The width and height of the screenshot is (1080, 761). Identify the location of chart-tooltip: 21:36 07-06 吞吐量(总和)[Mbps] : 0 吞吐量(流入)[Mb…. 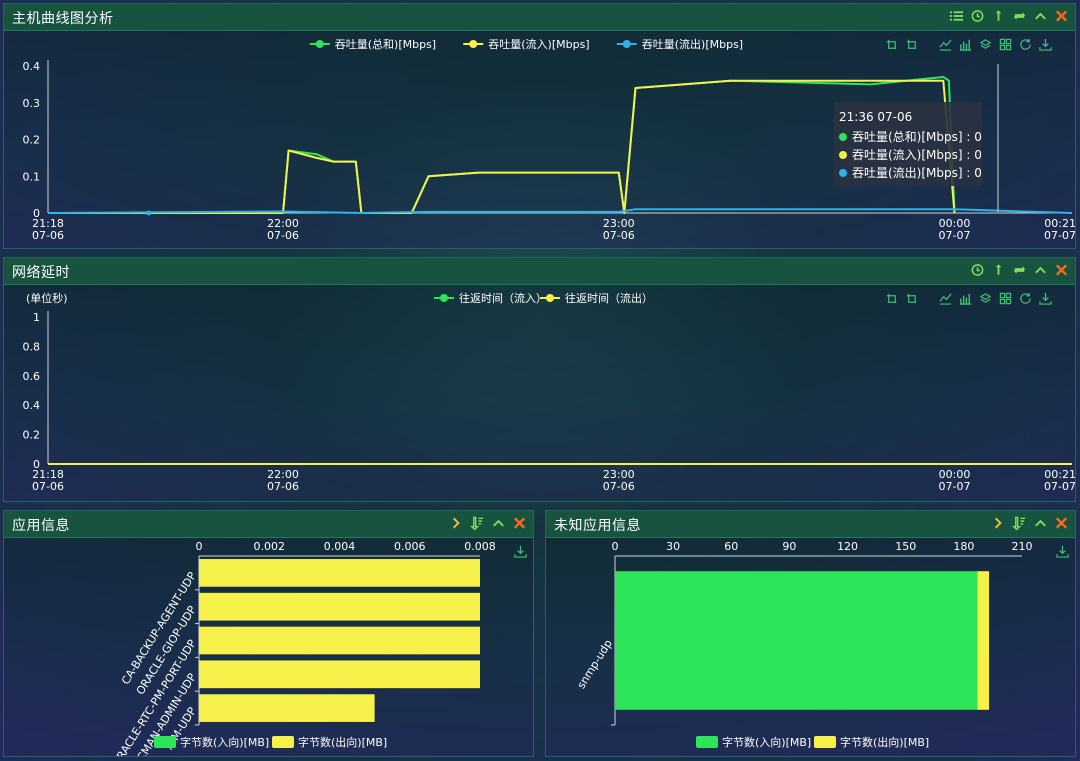
(916, 138).